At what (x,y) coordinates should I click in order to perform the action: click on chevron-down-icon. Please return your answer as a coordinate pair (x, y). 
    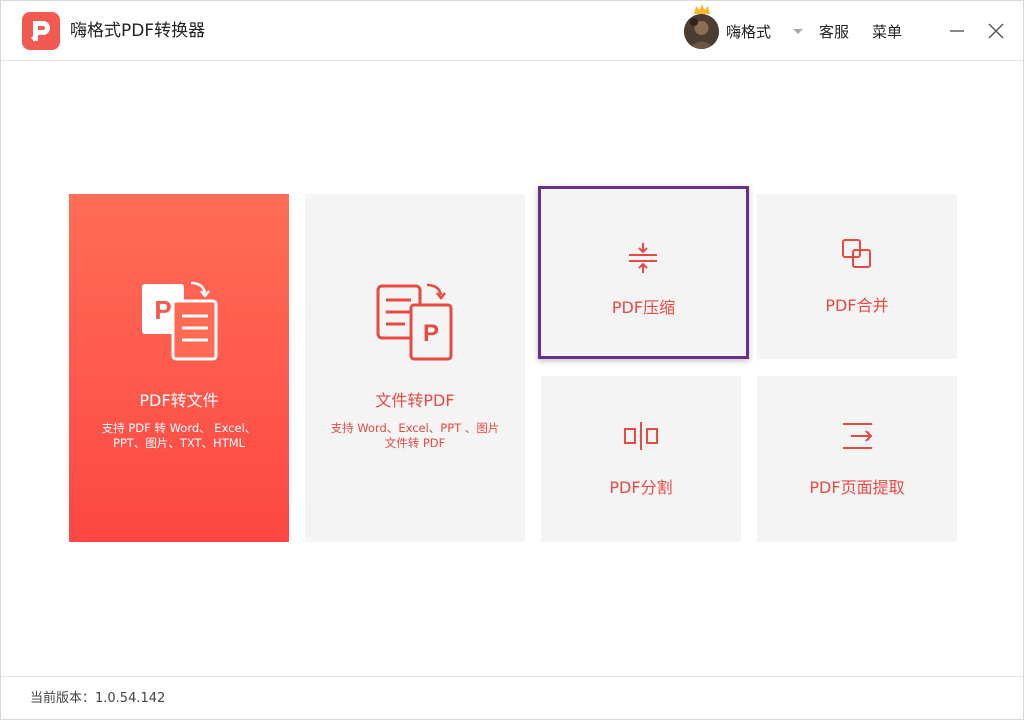
    Looking at the image, I should click on (798, 32).